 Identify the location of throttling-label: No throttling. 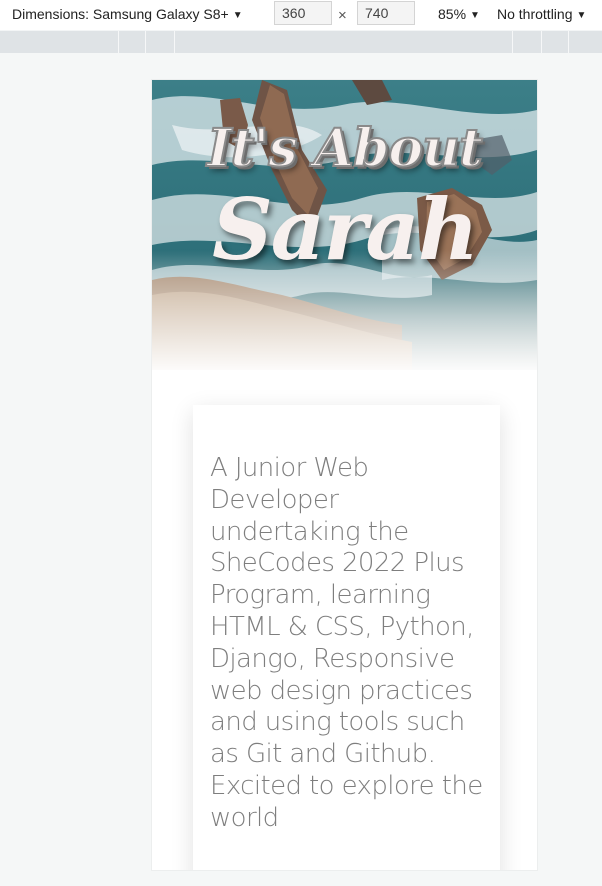
(535, 14).